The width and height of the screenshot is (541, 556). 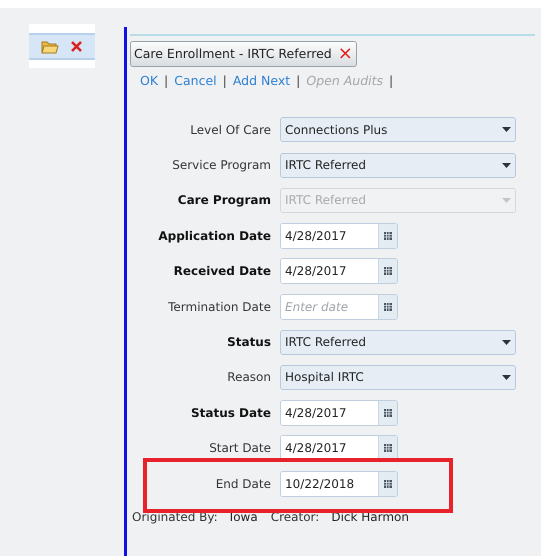 I want to click on field-label: Received Date, so click(x=222, y=271).